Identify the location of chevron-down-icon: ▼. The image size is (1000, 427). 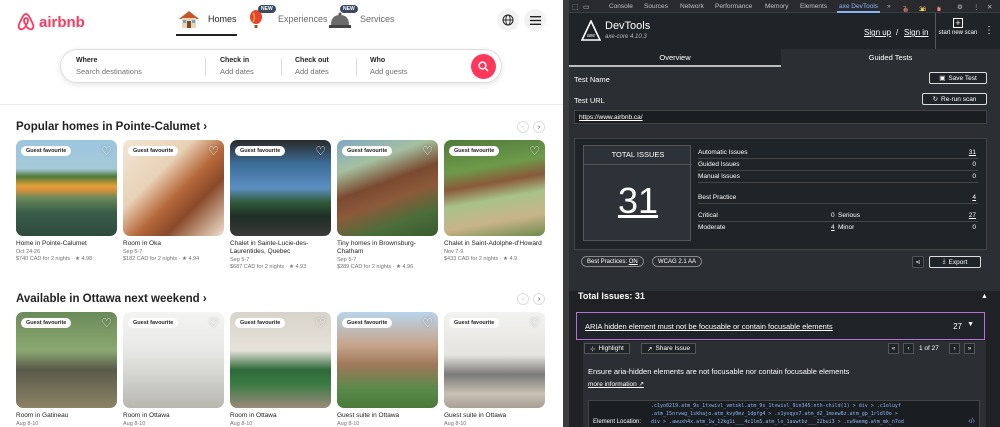
(970, 324).